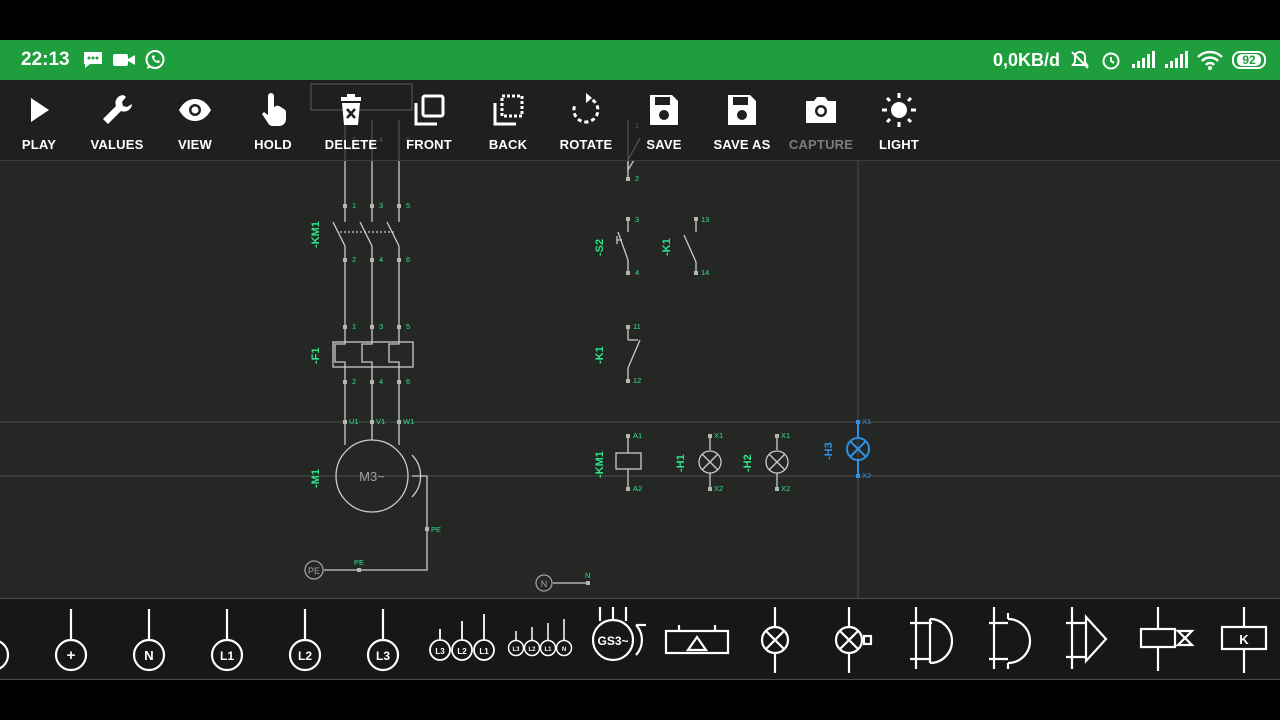  What do you see at coordinates (45, 59) in the screenshot?
I see `status-time: 22:13` at bounding box center [45, 59].